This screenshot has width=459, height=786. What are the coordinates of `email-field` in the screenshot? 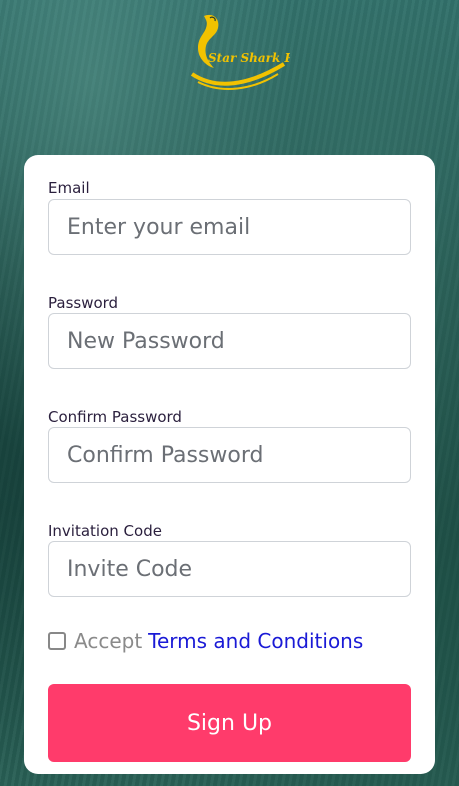 It's located at (229, 227).